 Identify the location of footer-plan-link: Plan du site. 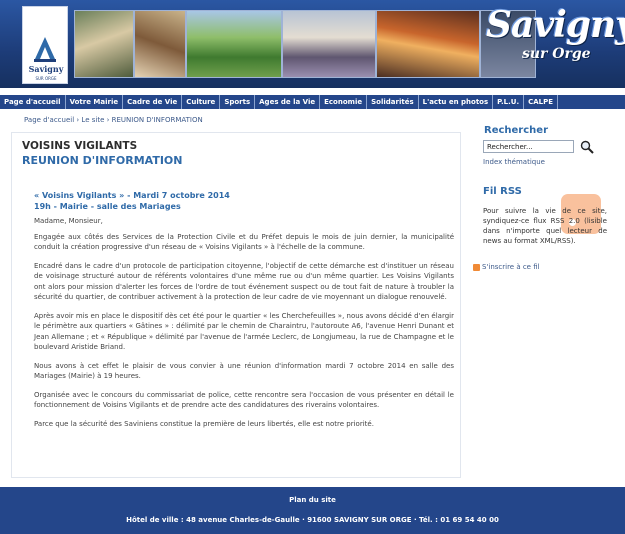
(312, 500).